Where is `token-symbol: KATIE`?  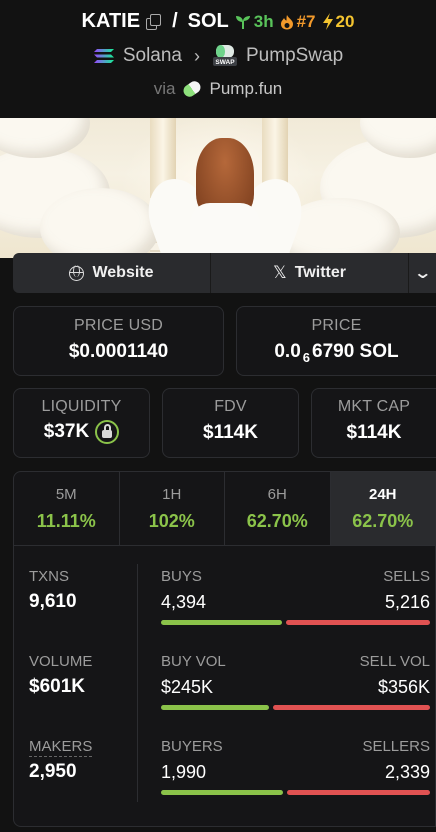 token-symbol: KATIE is located at coordinates (111, 21).